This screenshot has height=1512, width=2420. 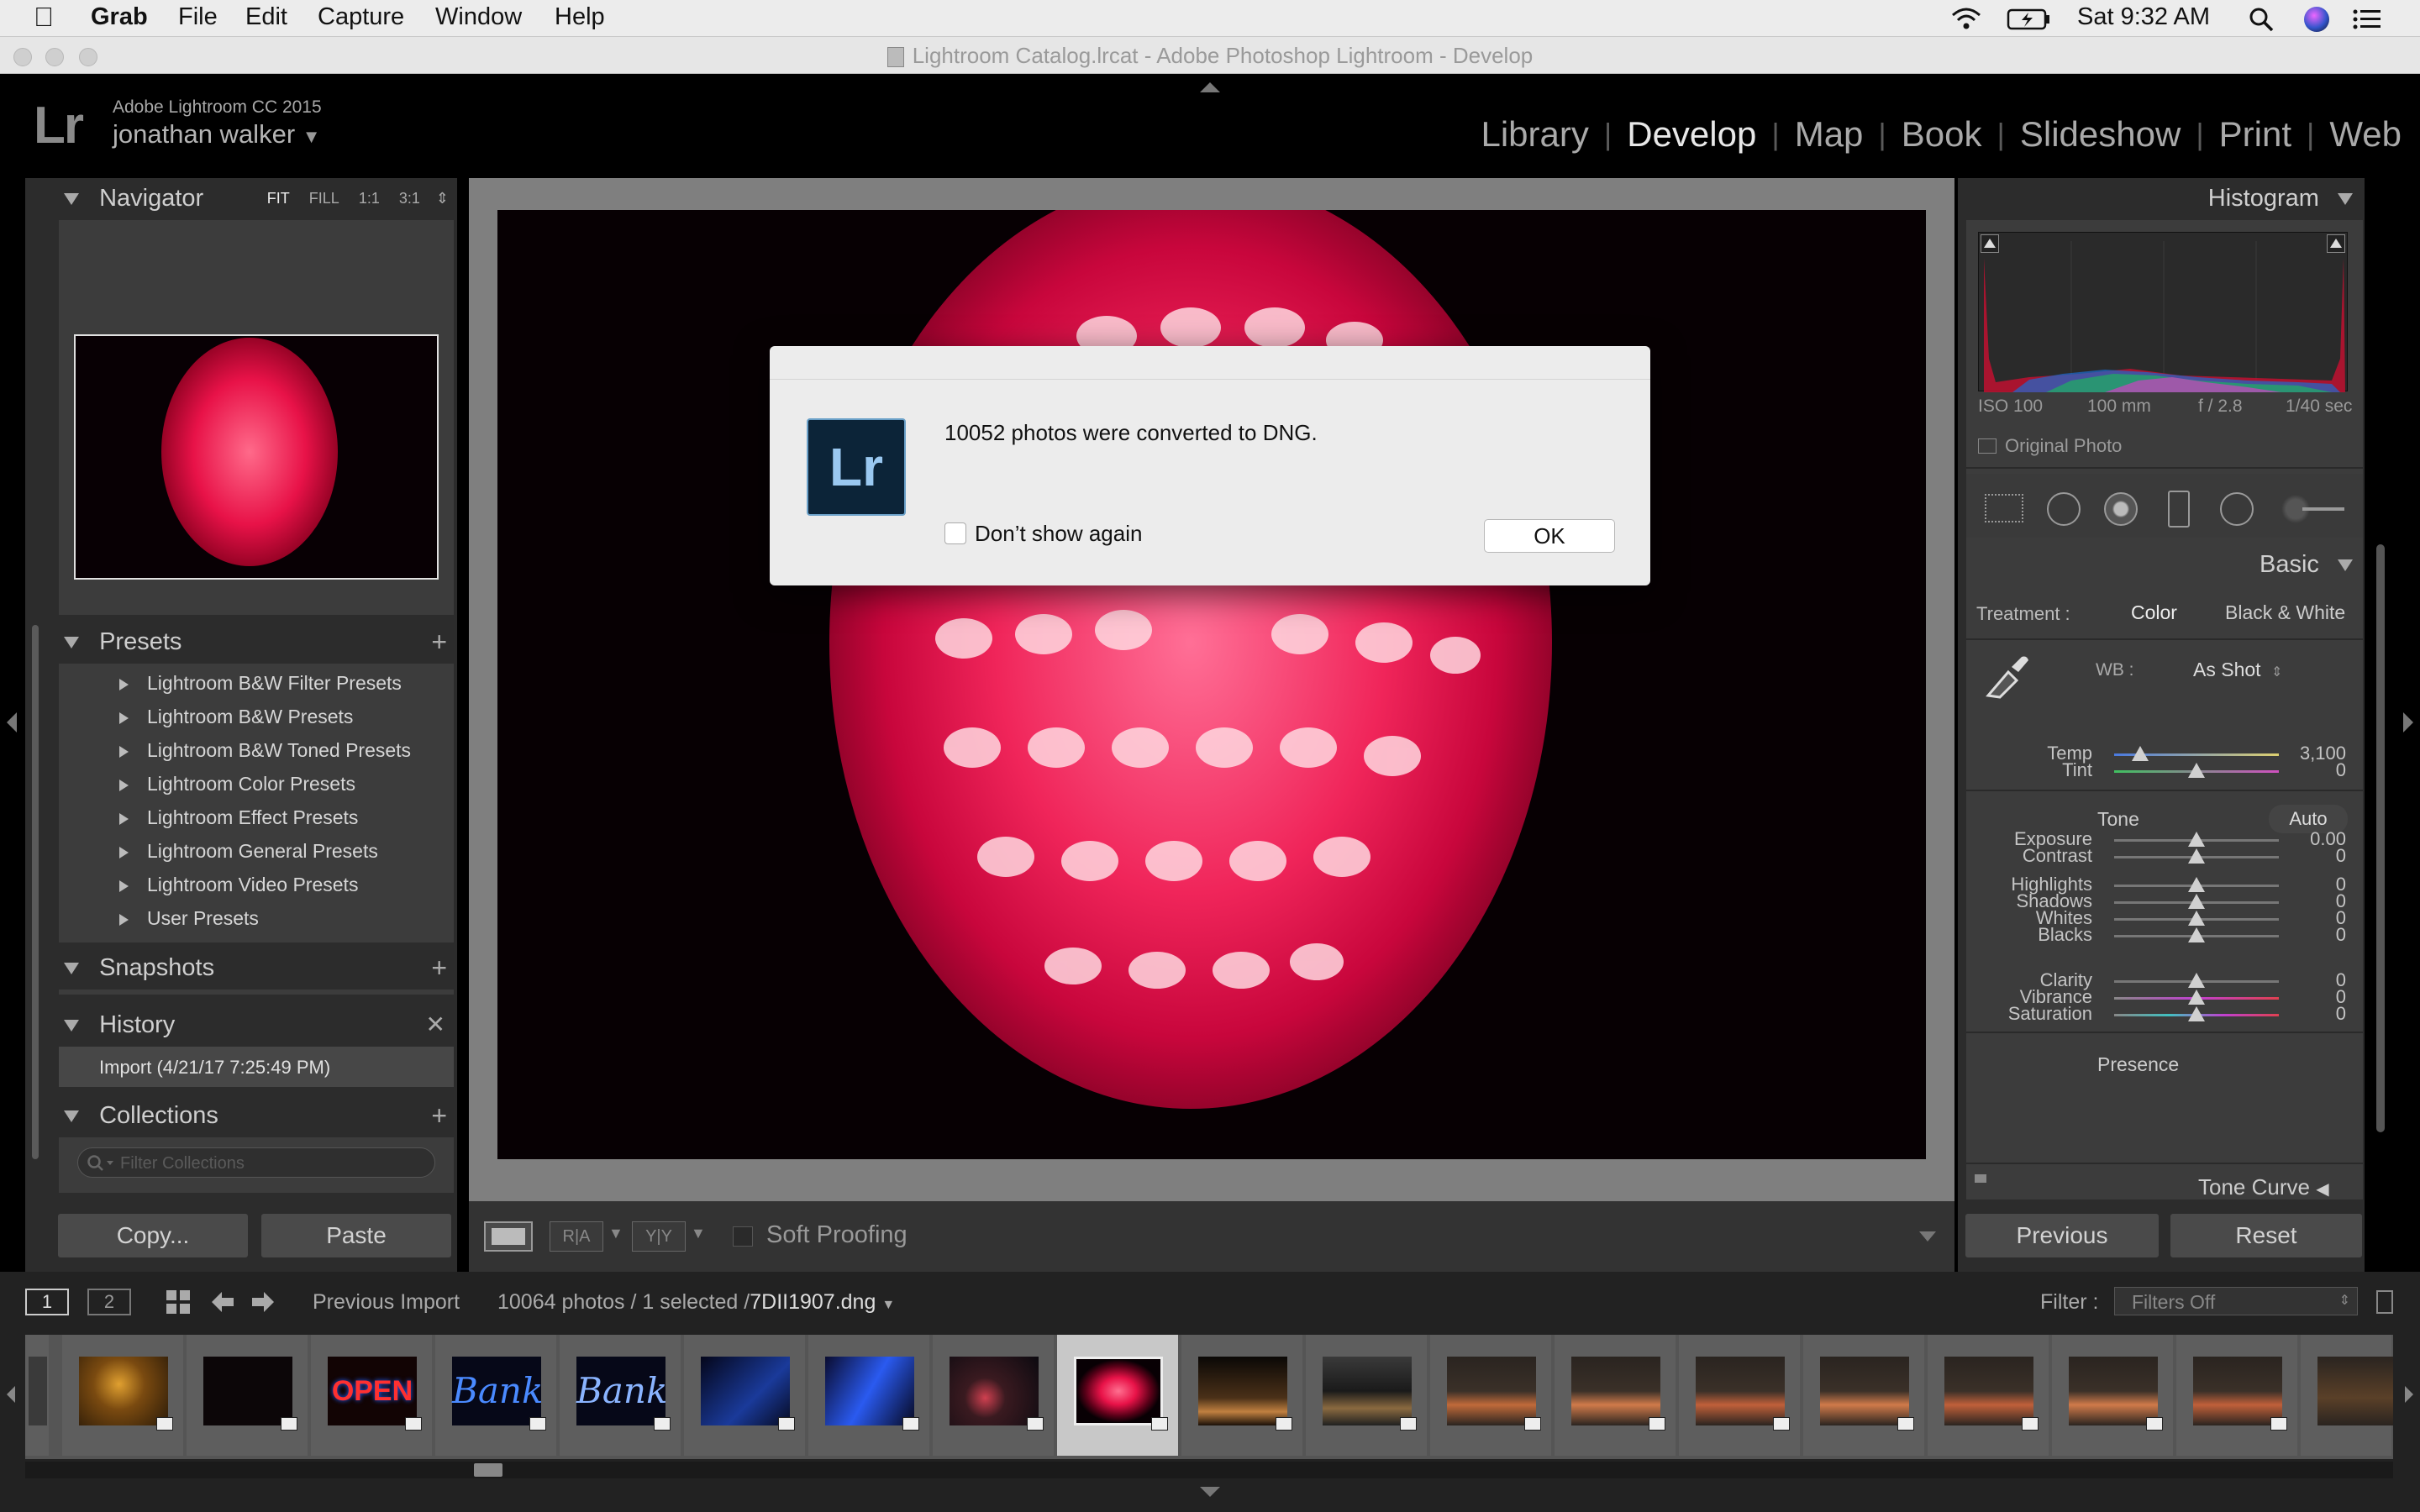 I want to click on preset-folder: Lightroom B&W Toned Presets, so click(x=265, y=750).